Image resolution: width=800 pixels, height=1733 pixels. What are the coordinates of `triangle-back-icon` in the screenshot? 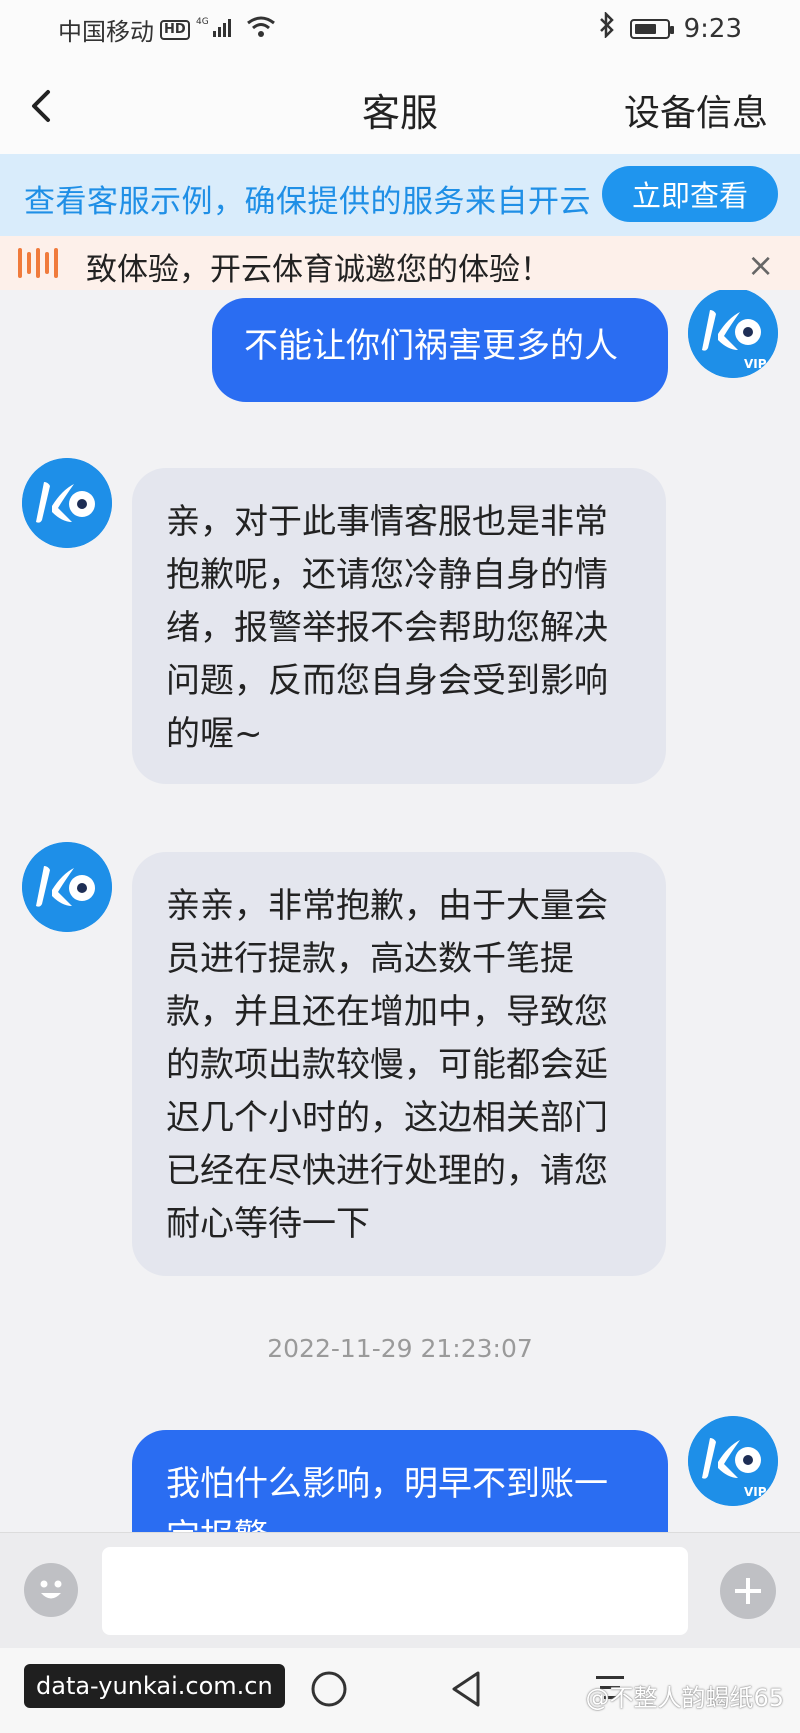 It's located at (466, 1689).